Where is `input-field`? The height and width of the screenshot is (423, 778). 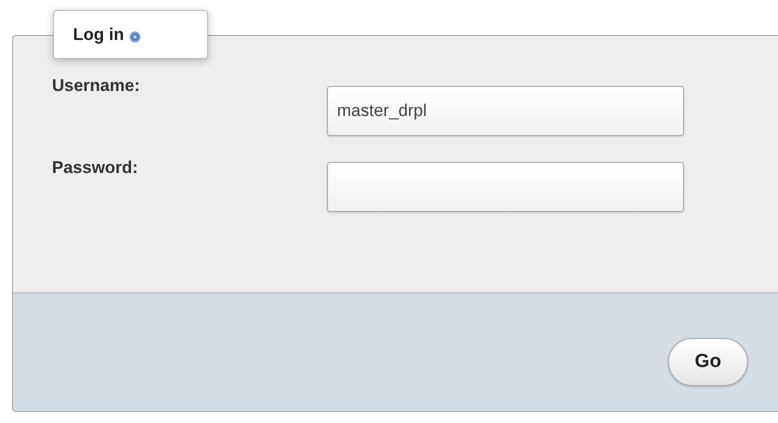 input-field is located at coordinates (505, 187).